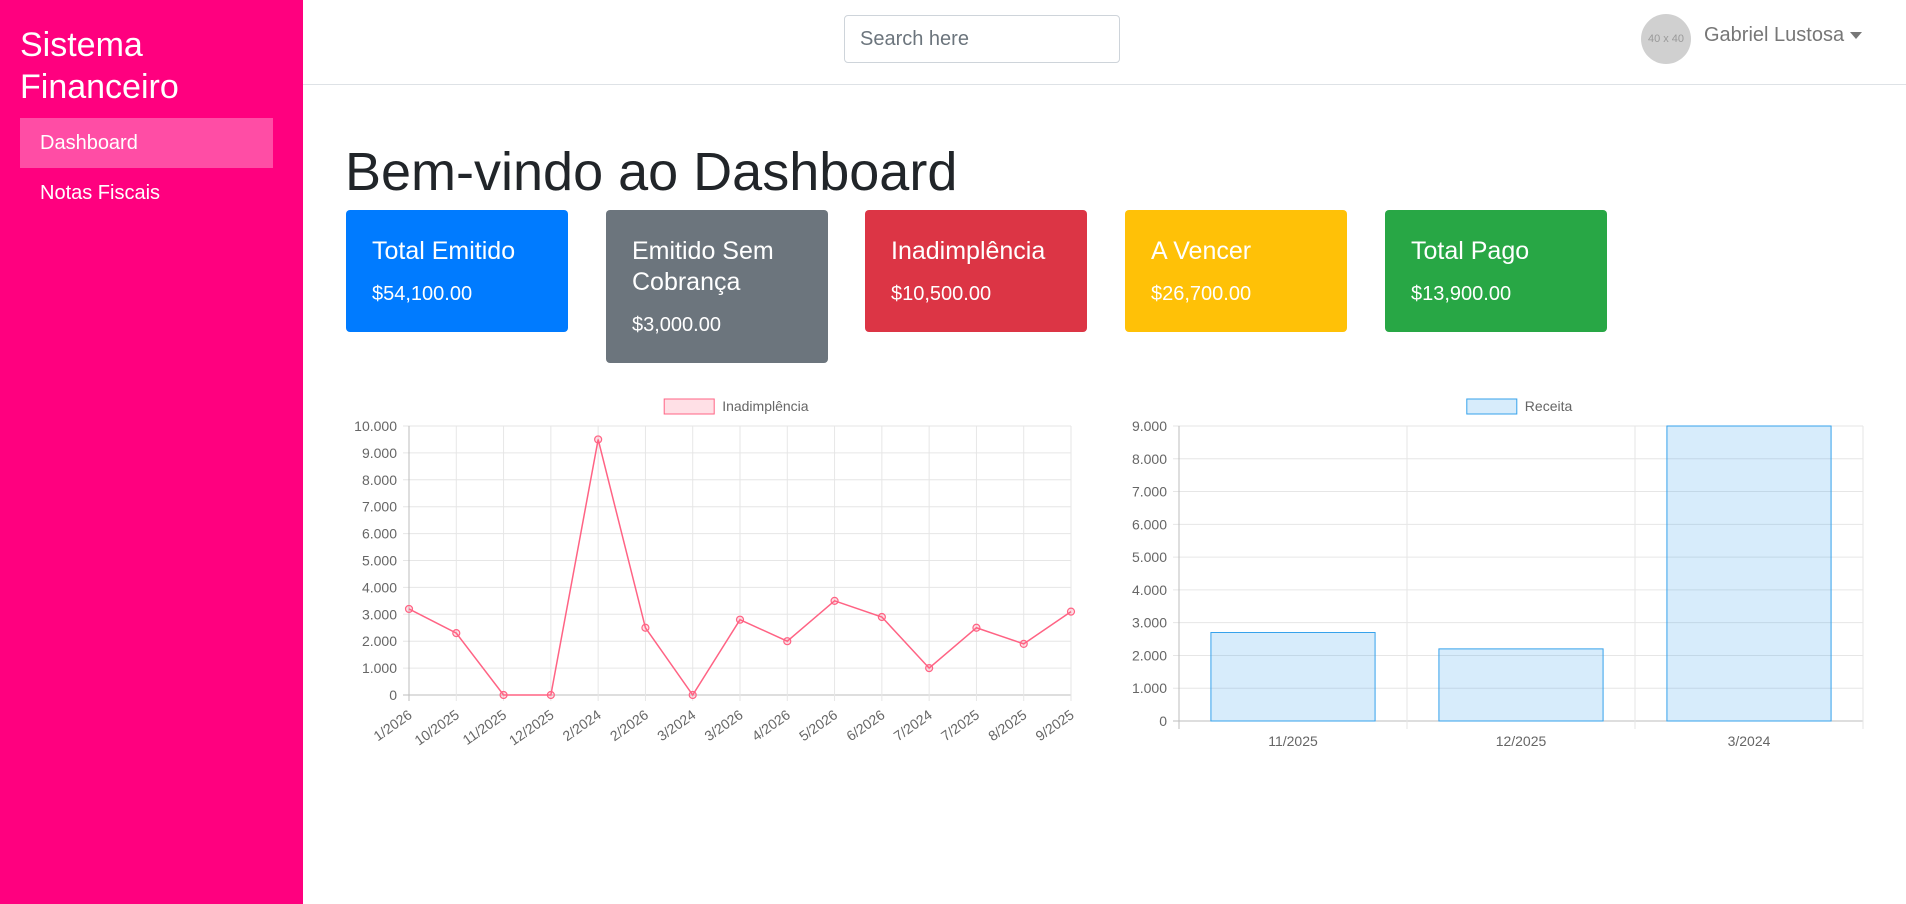 The height and width of the screenshot is (904, 1906). I want to click on page-title: Bem-vindo ao Dashboard, so click(651, 172).